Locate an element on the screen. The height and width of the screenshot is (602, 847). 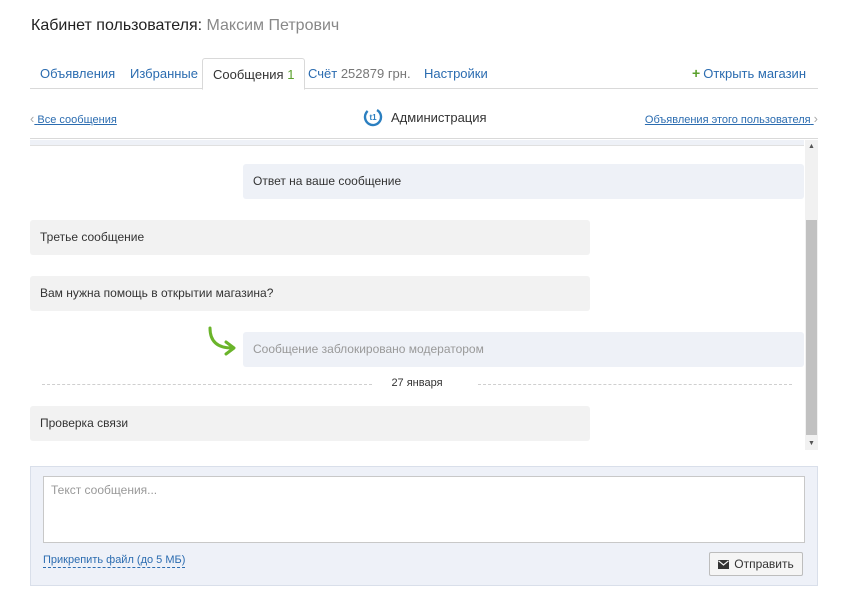
messages-count-badge: 1 is located at coordinates (291, 74).